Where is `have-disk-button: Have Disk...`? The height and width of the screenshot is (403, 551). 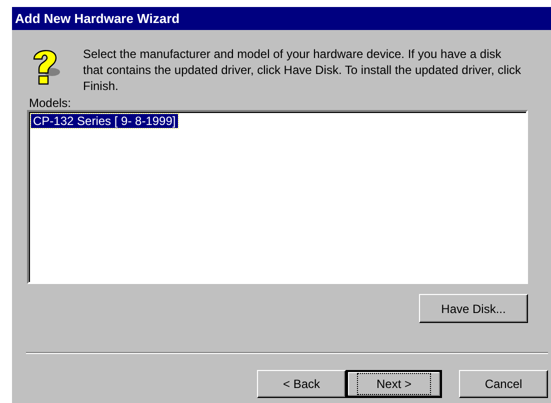 have-disk-button: Have Disk... is located at coordinates (473, 308).